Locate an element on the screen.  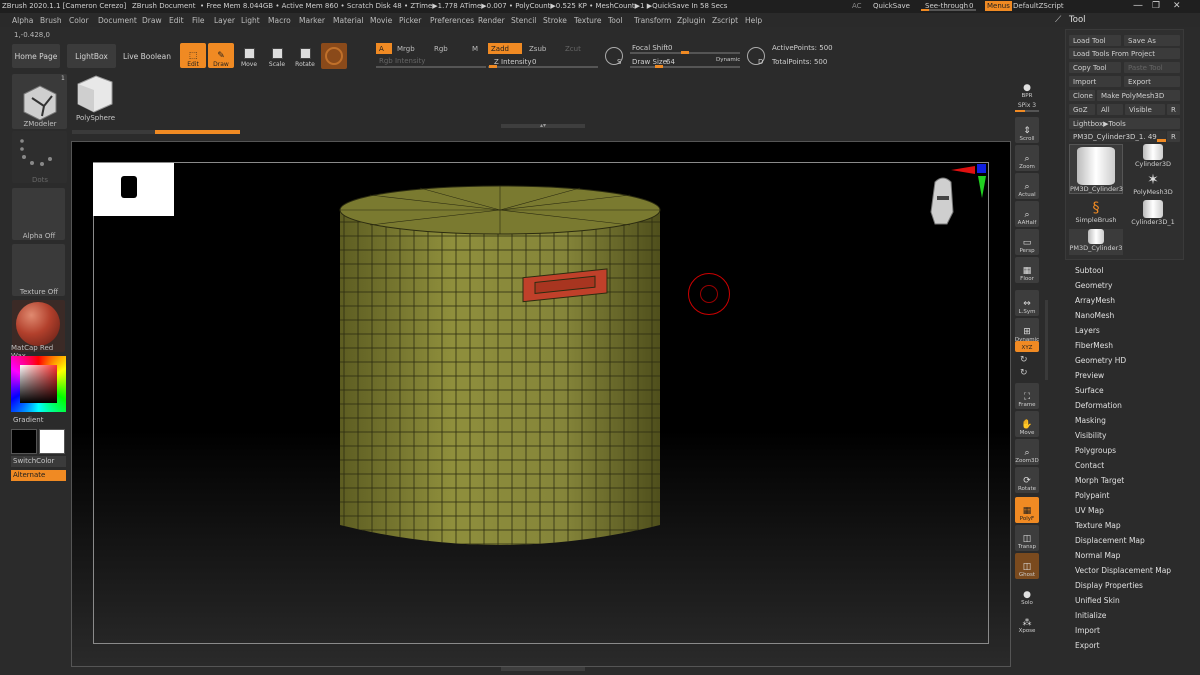
tool-thumb-polymesh3d: ✶ PolyMesh3D is located at coordinates (1153, 186).